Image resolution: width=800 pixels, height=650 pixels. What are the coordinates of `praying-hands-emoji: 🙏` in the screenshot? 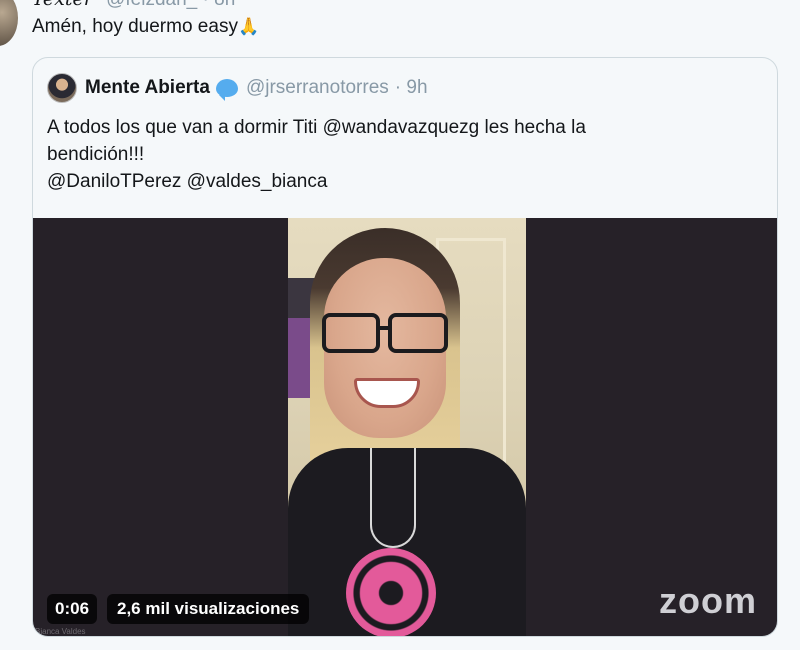 It's located at (248, 26).